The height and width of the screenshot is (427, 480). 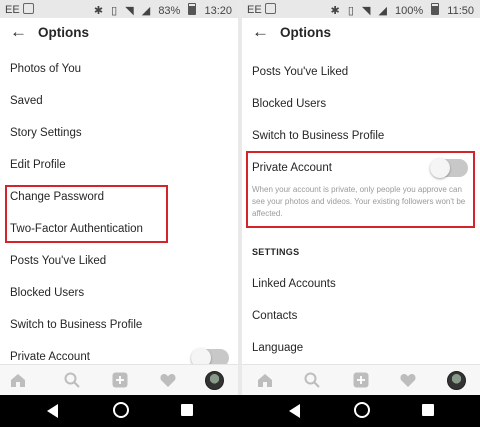 I want to click on option-private-account: Private Account, so click(x=50, y=357).